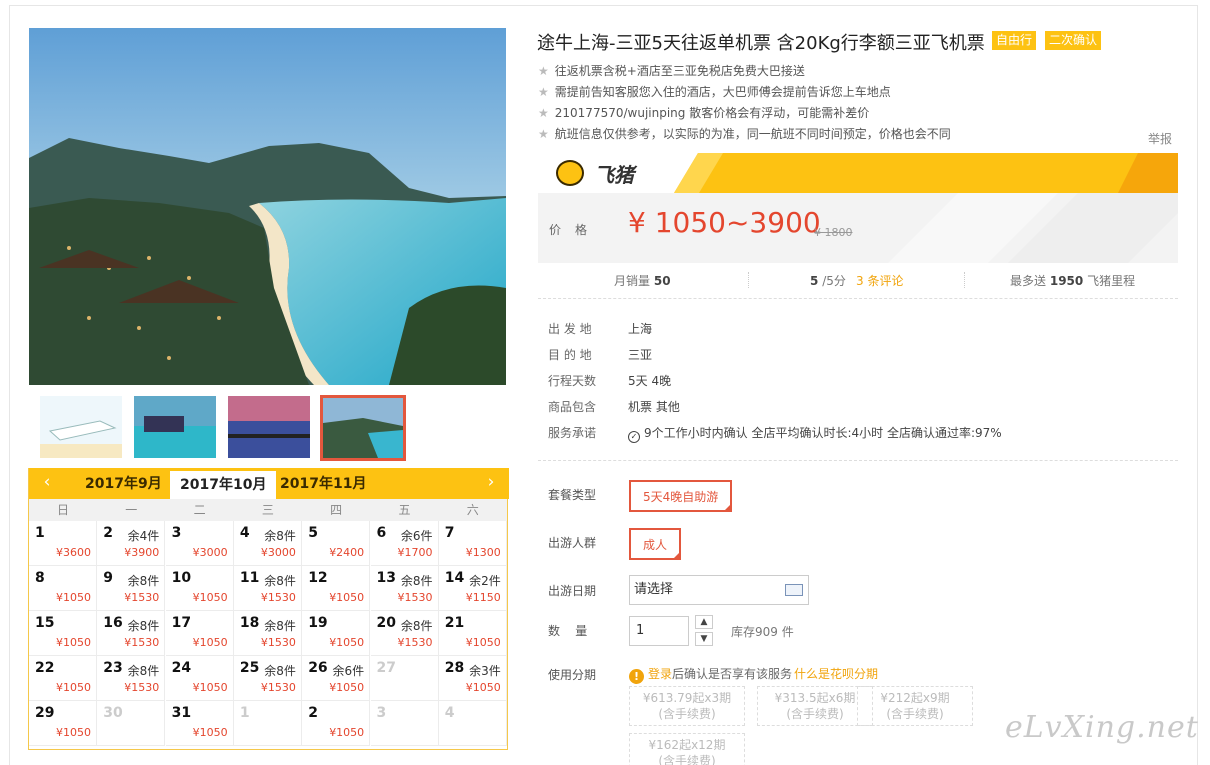 This screenshot has width=1210, height=765. Describe the element at coordinates (267, 723) in the screenshot. I see `calendar-day-cell: 1` at that location.